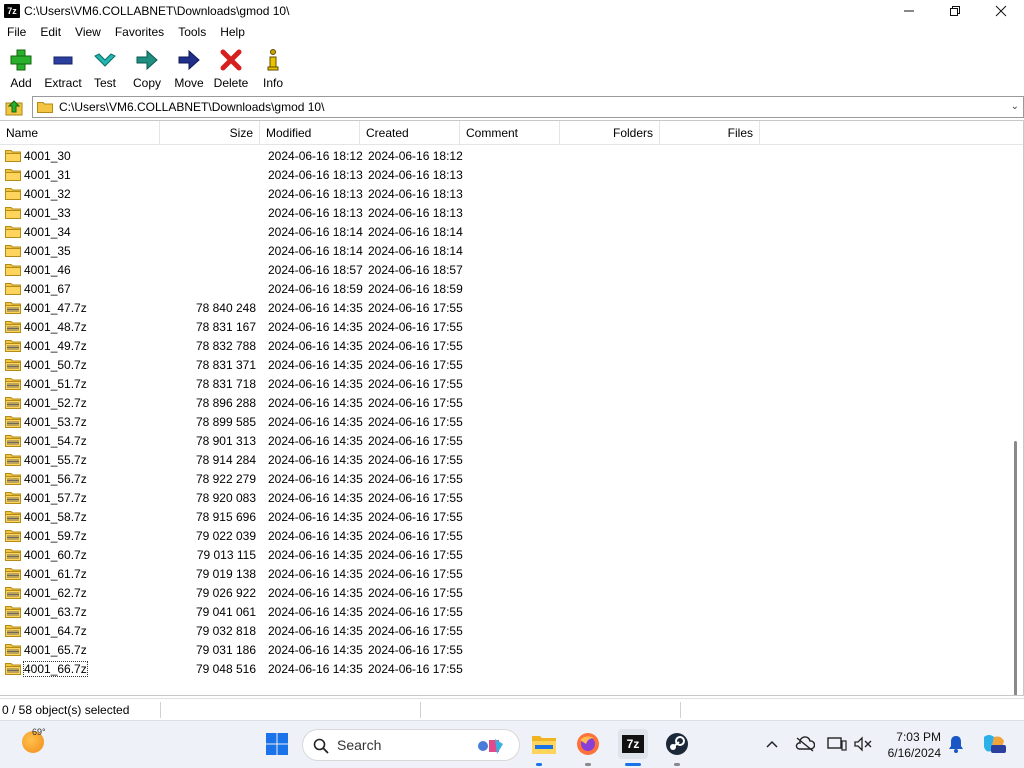 Image resolution: width=1024 pixels, height=768 pixels. I want to click on file-row: 4001_67 2024-06-16 18:59 2024-06-16 18:59, so click(505, 288).